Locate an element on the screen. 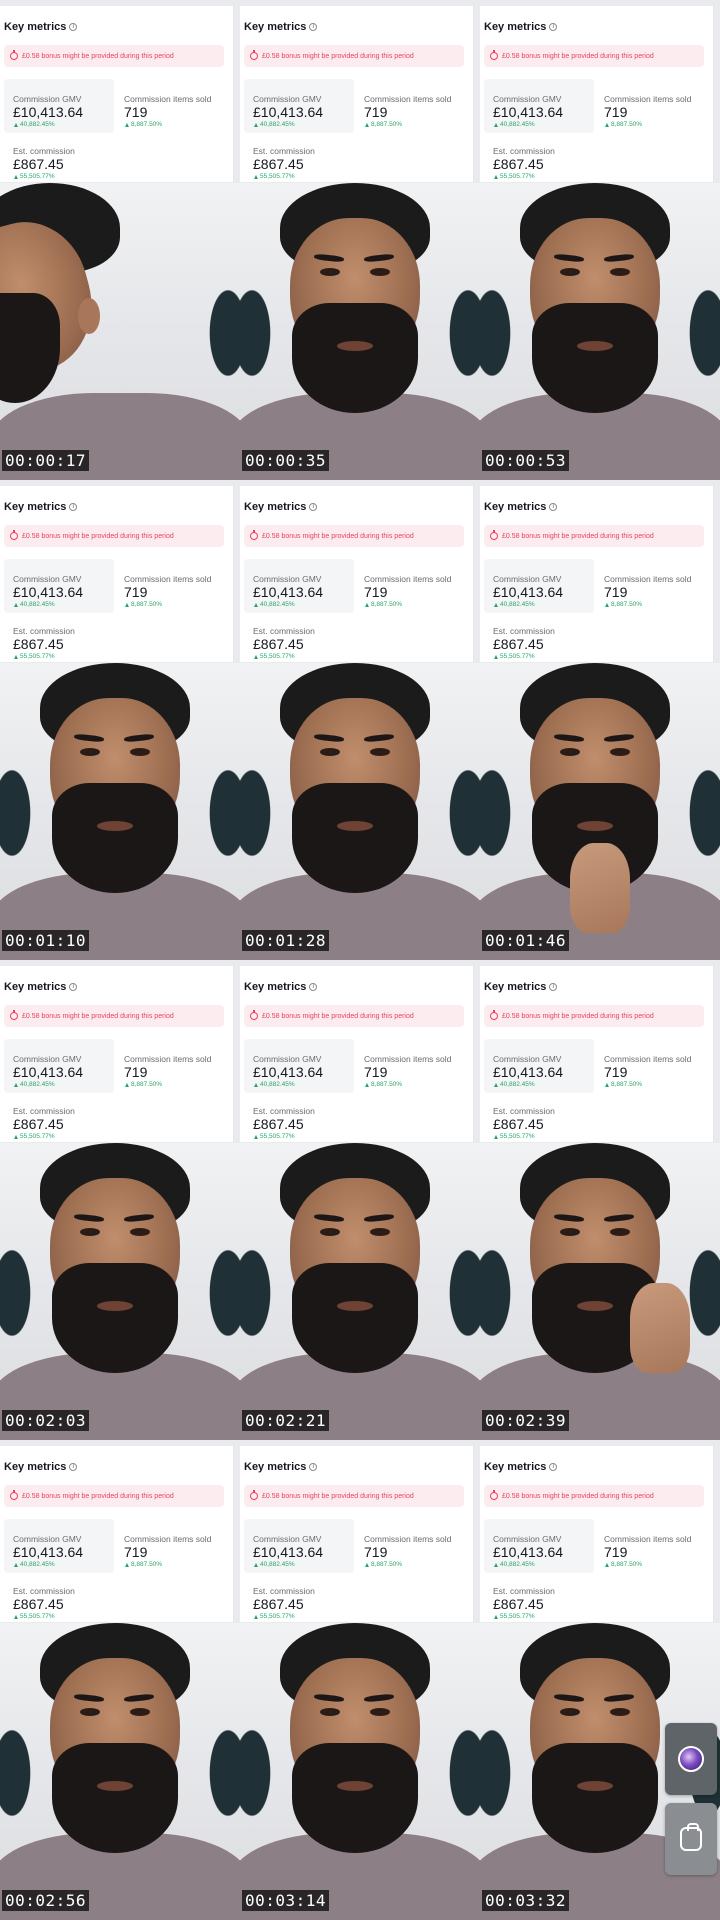 Image resolution: width=720 pixels, height=1920 pixels. frame-timestamp: 00:02:39 is located at coordinates (526, 1420).